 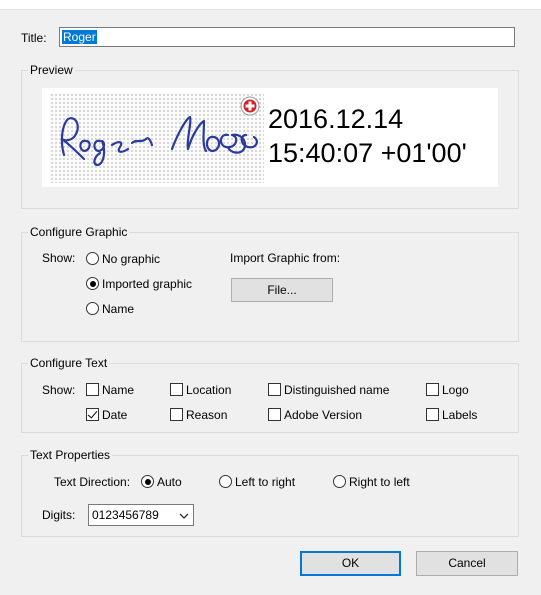 I want to click on digits-label: Digits:, so click(x=59, y=515).